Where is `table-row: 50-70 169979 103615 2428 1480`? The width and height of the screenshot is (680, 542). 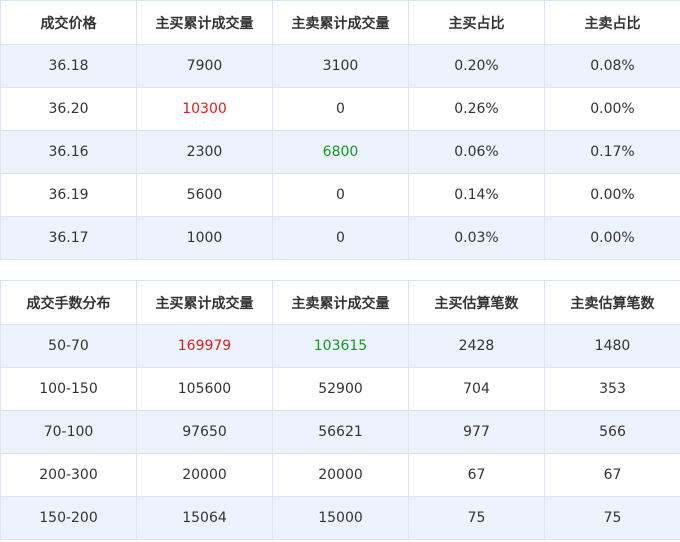 table-row: 50-70 169979 103615 2428 1480 is located at coordinates (340, 346).